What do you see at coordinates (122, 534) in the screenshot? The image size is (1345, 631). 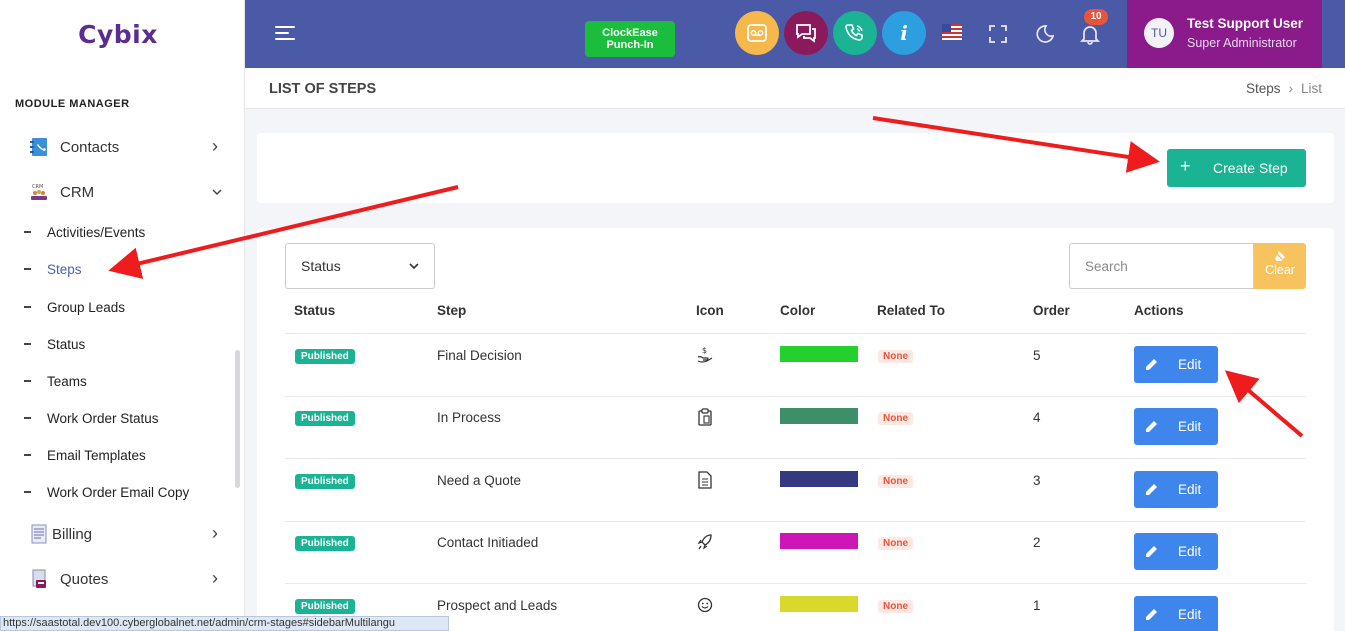 I see `sidebar-item-billing: Billing ›` at bounding box center [122, 534].